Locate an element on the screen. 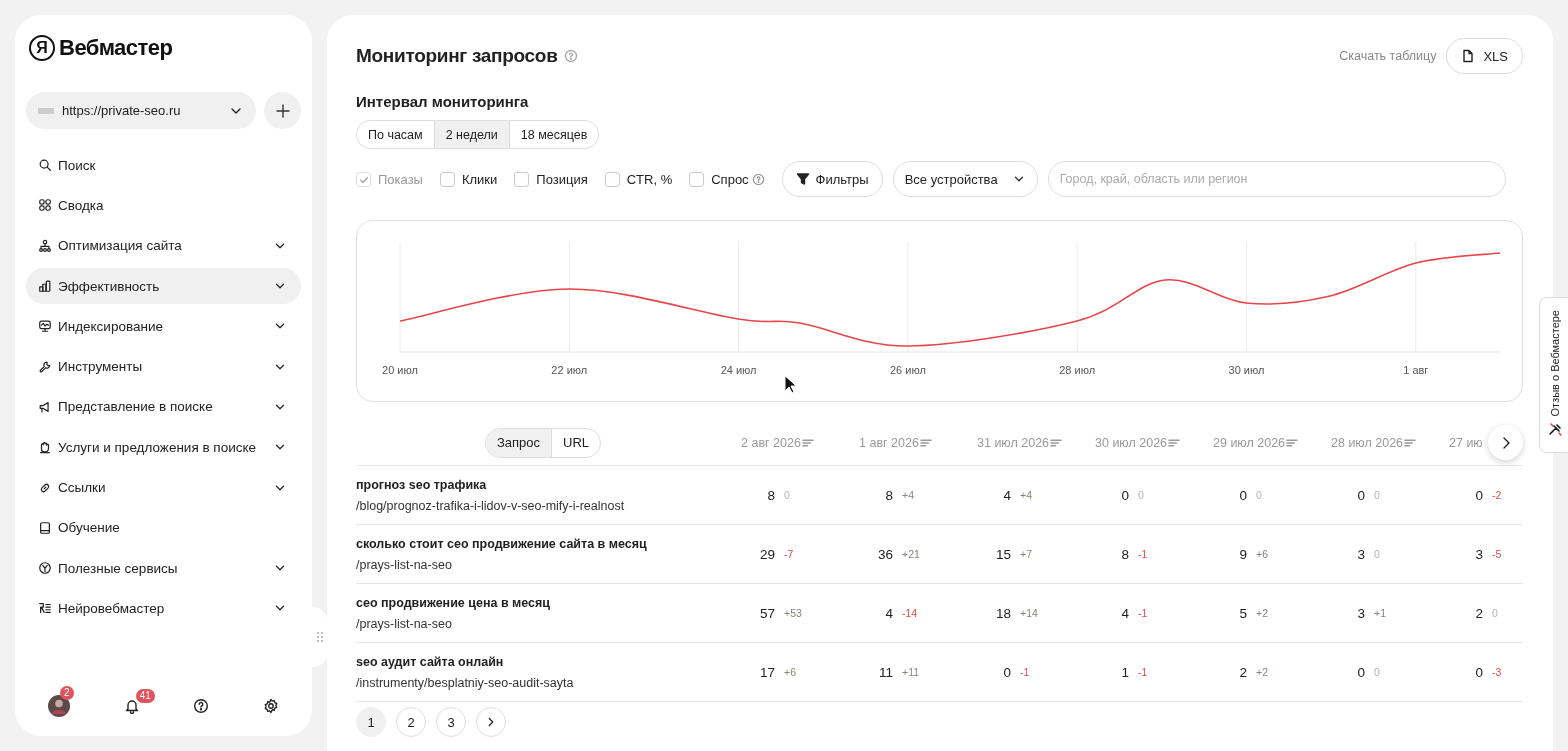 The height and width of the screenshot is (751, 1568). cell-value: 9 is located at coordinates (1242, 554).